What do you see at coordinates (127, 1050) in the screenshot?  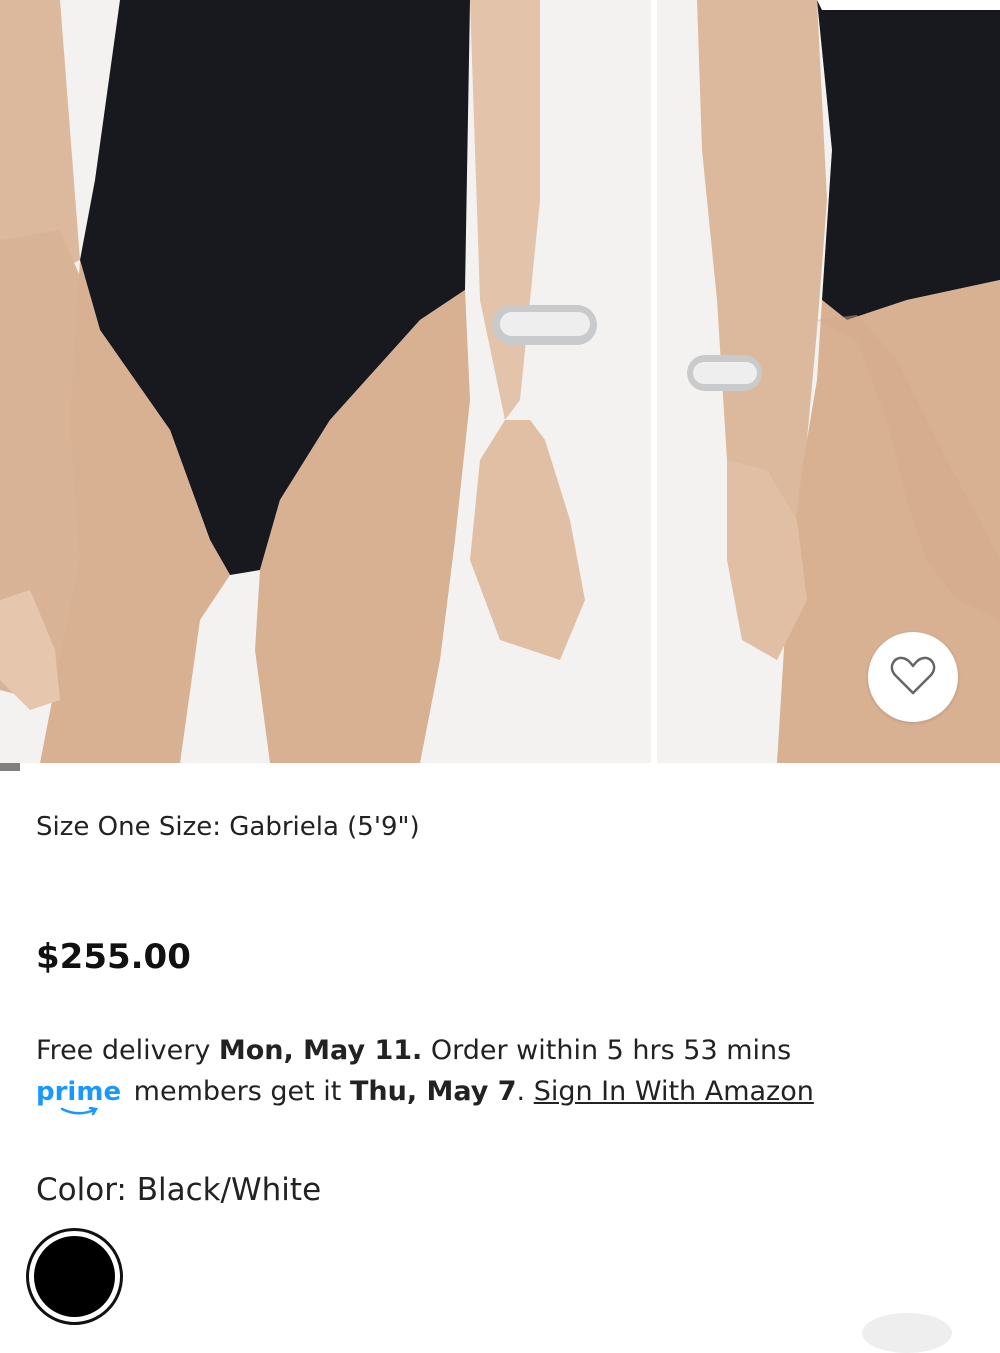 I see `delivery-prefix: Free delivery` at bounding box center [127, 1050].